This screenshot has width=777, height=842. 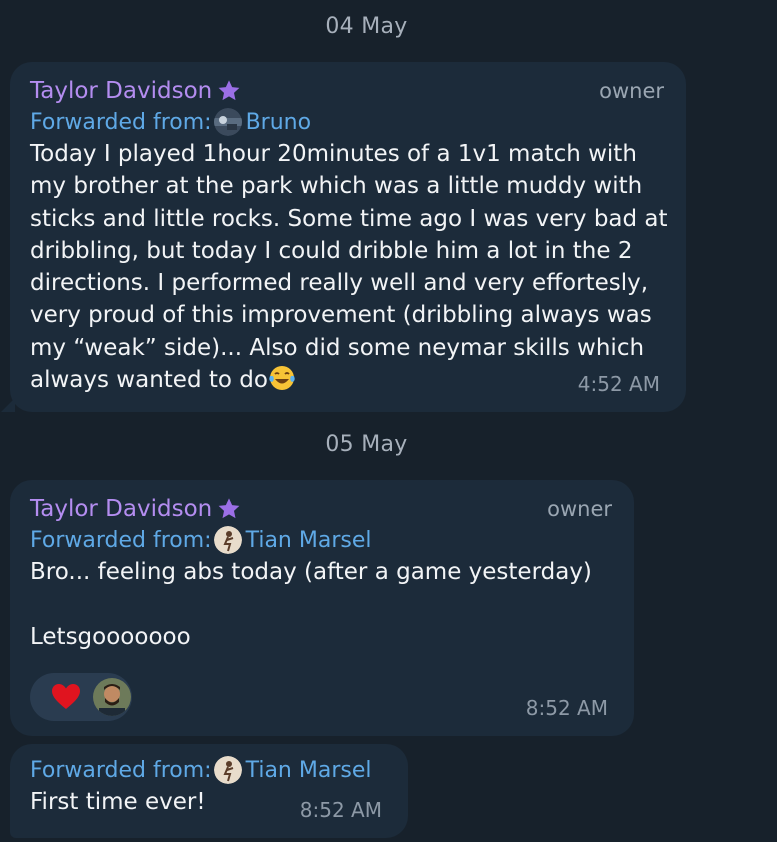 What do you see at coordinates (278, 122) in the screenshot?
I see `forwarded-name: Bruno` at bounding box center [278, 122].